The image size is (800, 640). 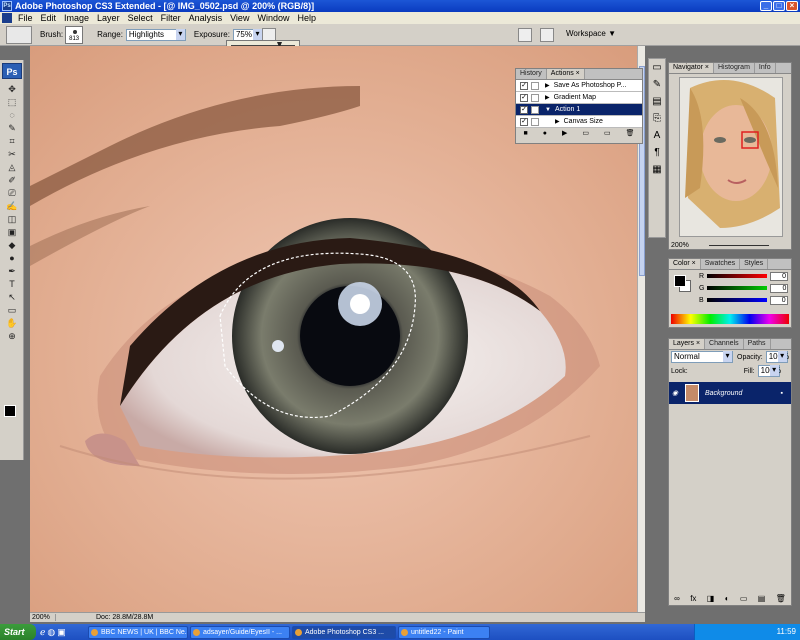 What do you see at coordinates (765, 68) in the screenshot?
I see `tab-info: Info` at bounding box center [765, 68].